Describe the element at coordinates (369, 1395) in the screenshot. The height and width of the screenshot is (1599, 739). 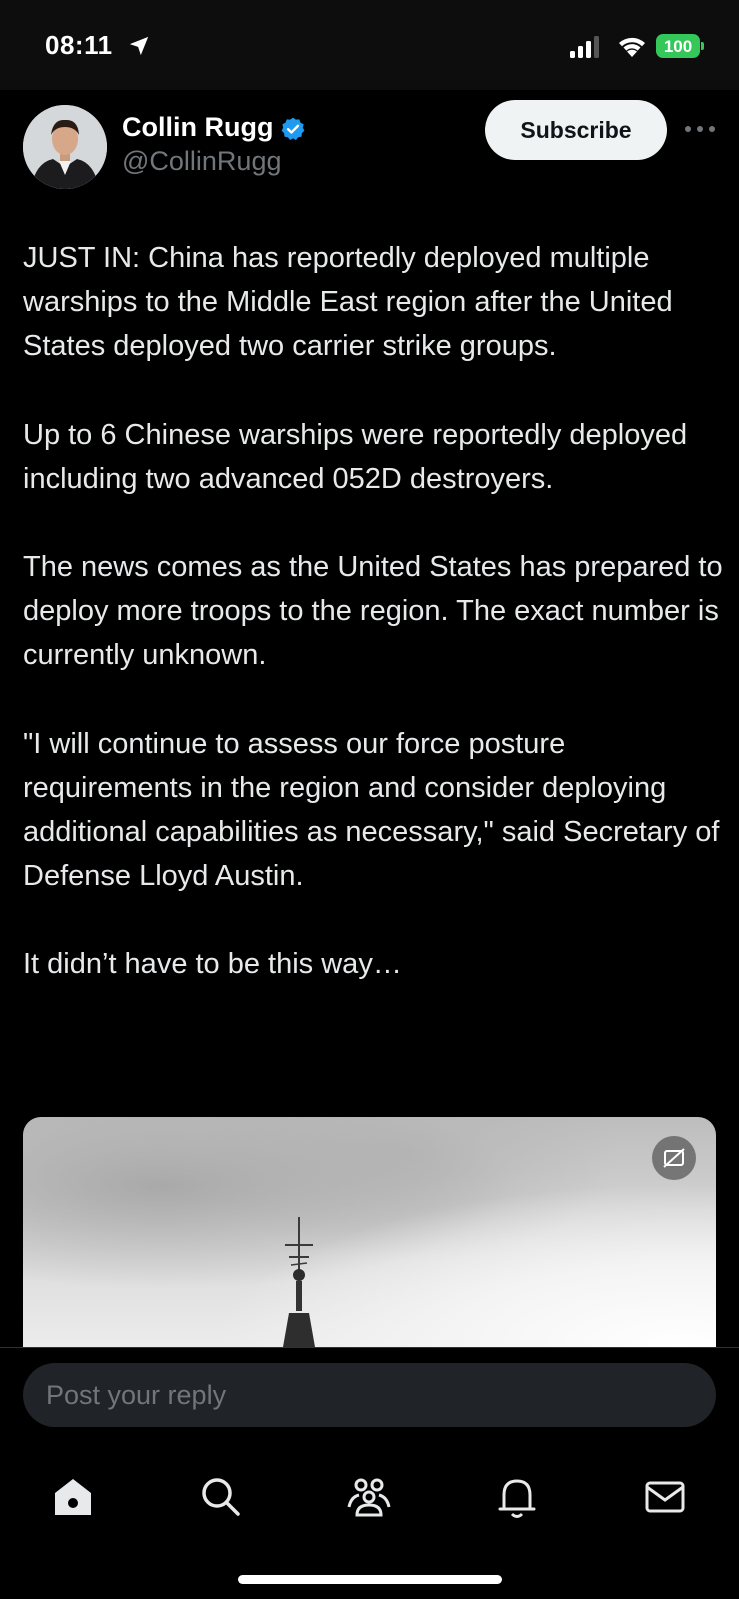
I see `reply-input` at that location.